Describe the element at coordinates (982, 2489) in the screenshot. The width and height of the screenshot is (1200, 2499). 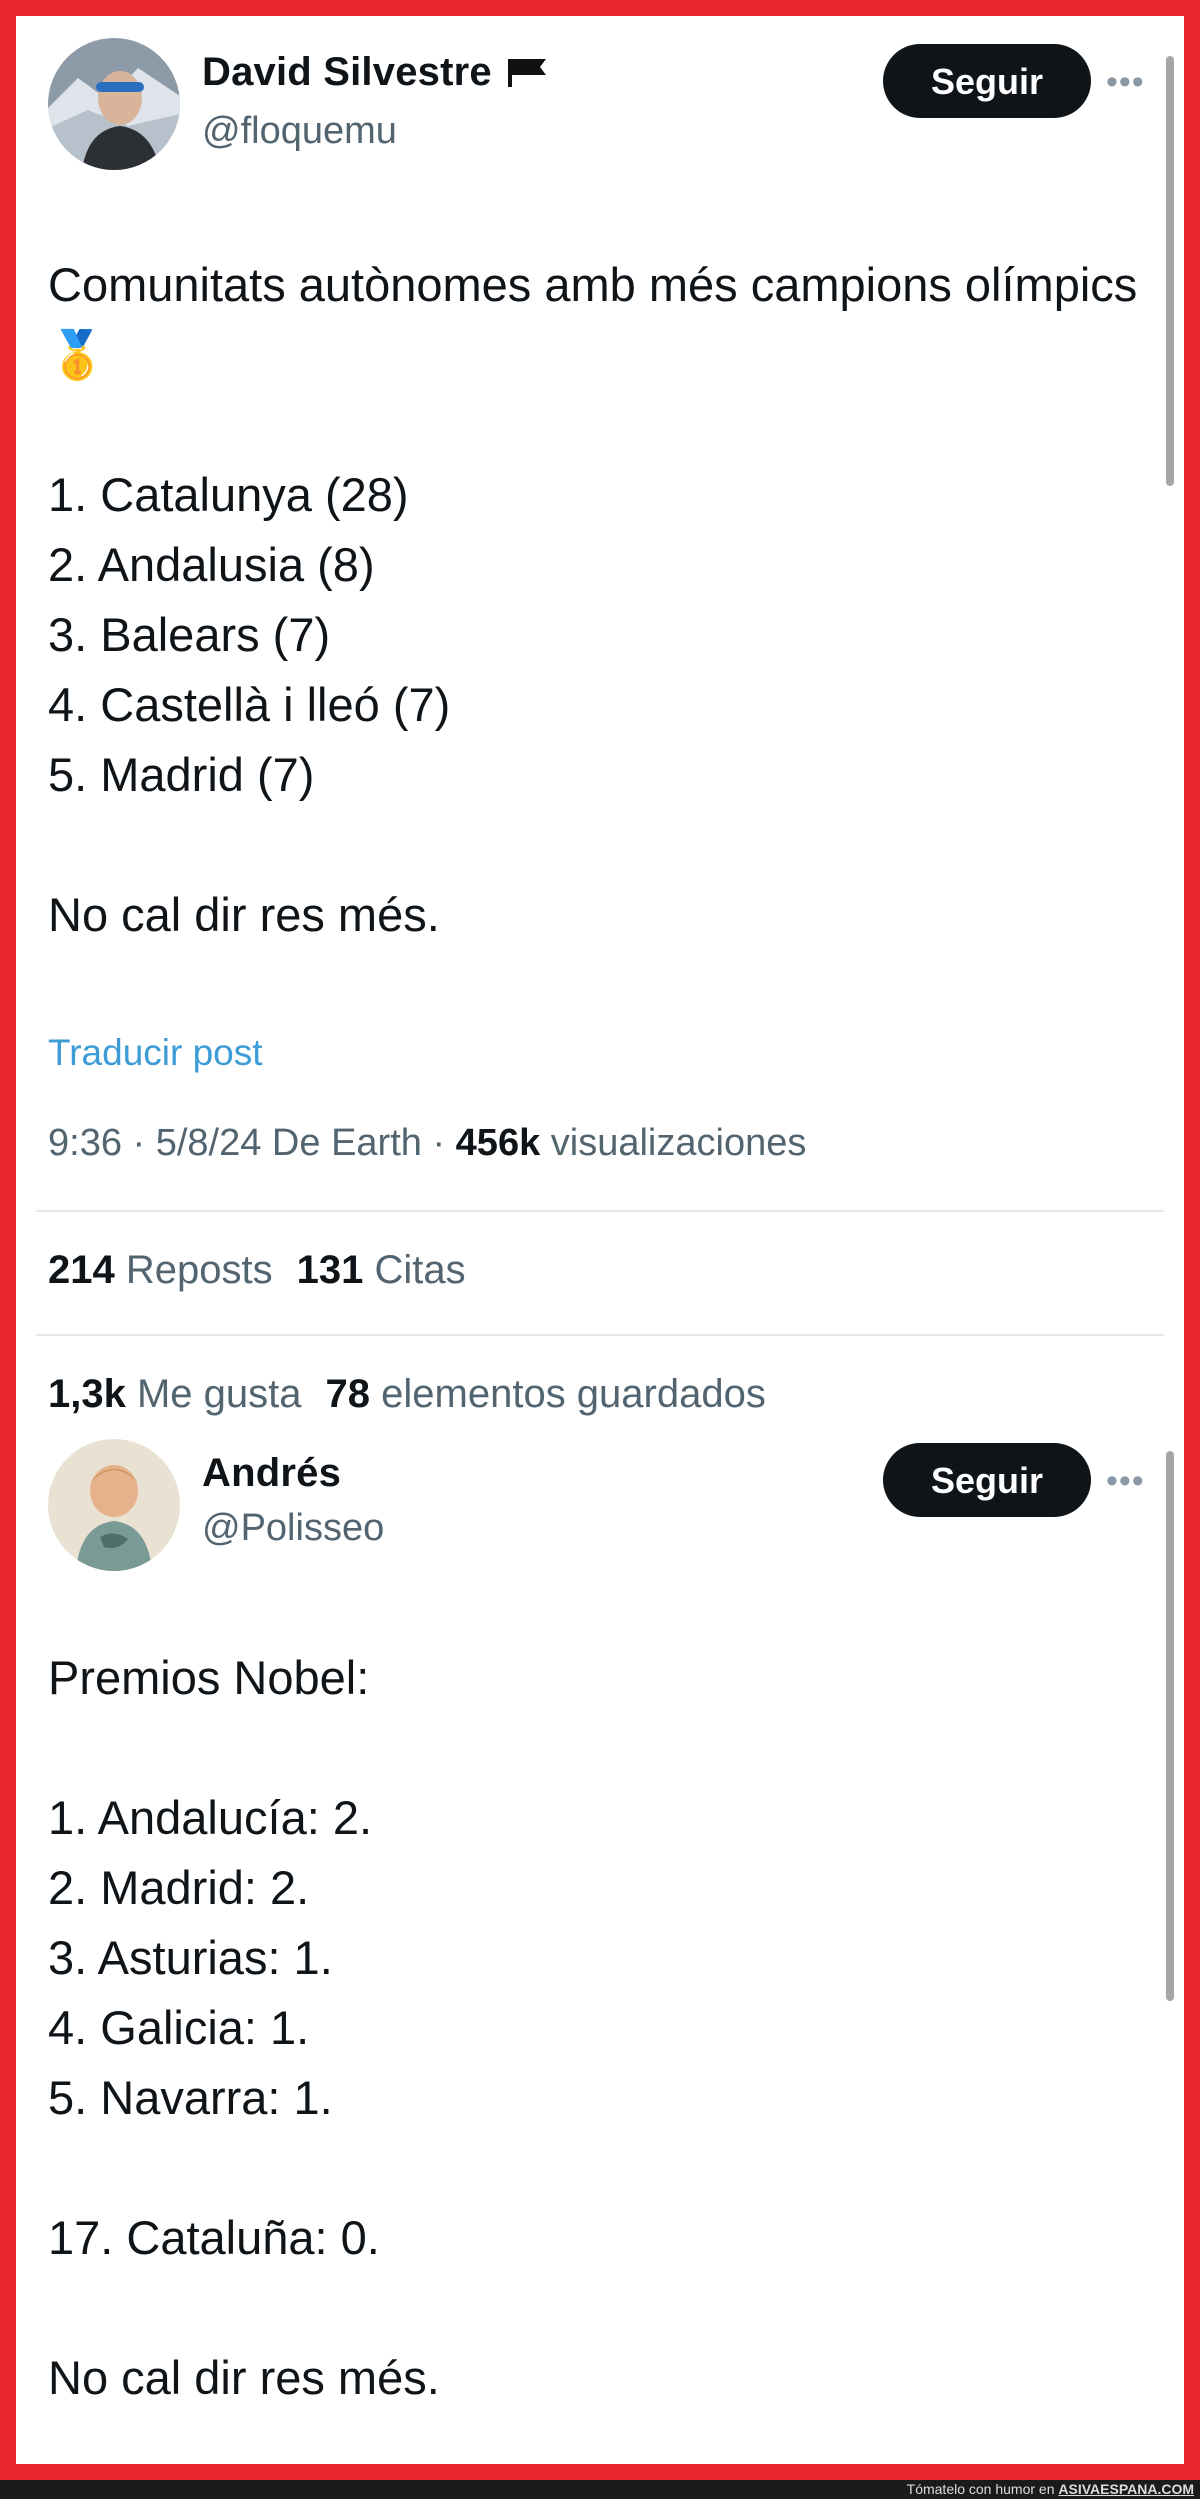
I see `watermark-text: Tómatelo con humor en` at that location.